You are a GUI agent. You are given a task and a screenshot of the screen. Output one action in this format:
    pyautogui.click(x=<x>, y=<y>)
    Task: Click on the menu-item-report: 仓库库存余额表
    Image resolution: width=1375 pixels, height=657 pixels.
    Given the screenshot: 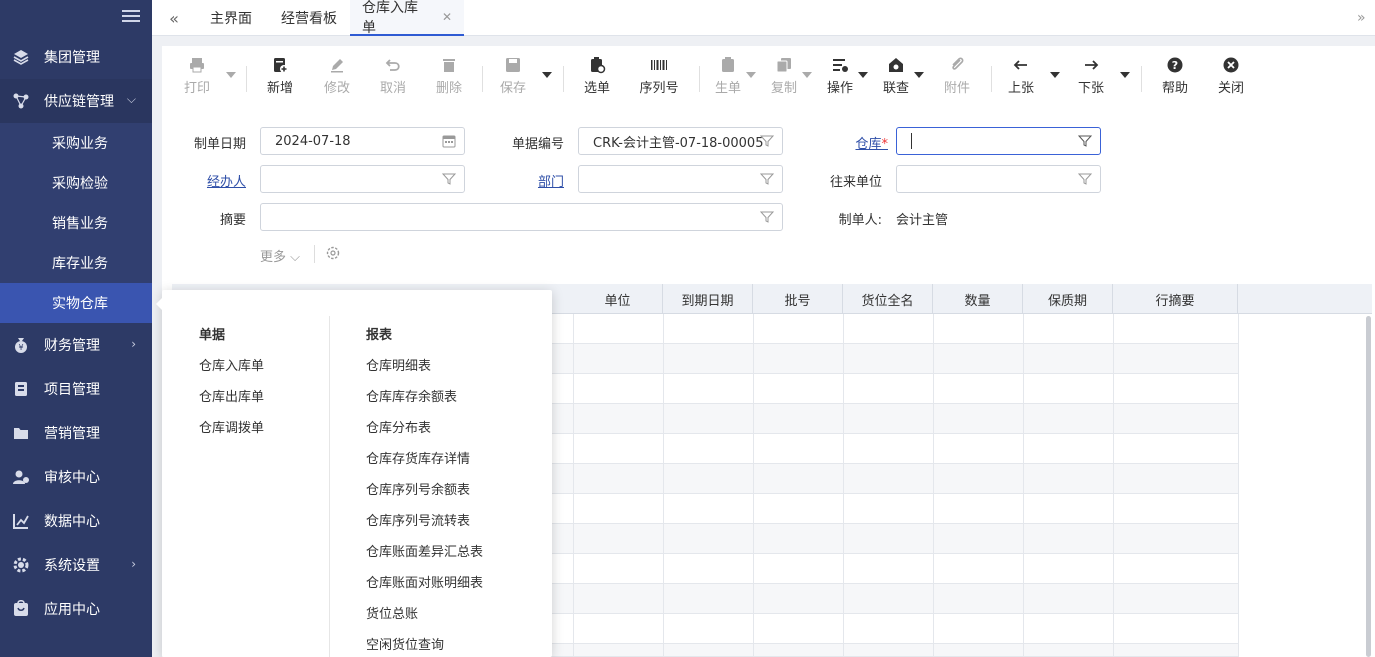 What is the action you would take?
    pyautogui.click(x=411, y=395)
    